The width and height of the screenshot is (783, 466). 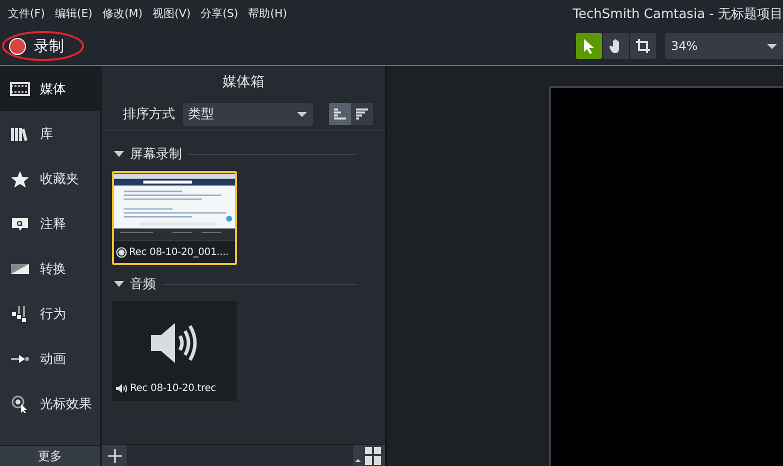 I want to click on pointer-icon, so click(x=589, y=46).